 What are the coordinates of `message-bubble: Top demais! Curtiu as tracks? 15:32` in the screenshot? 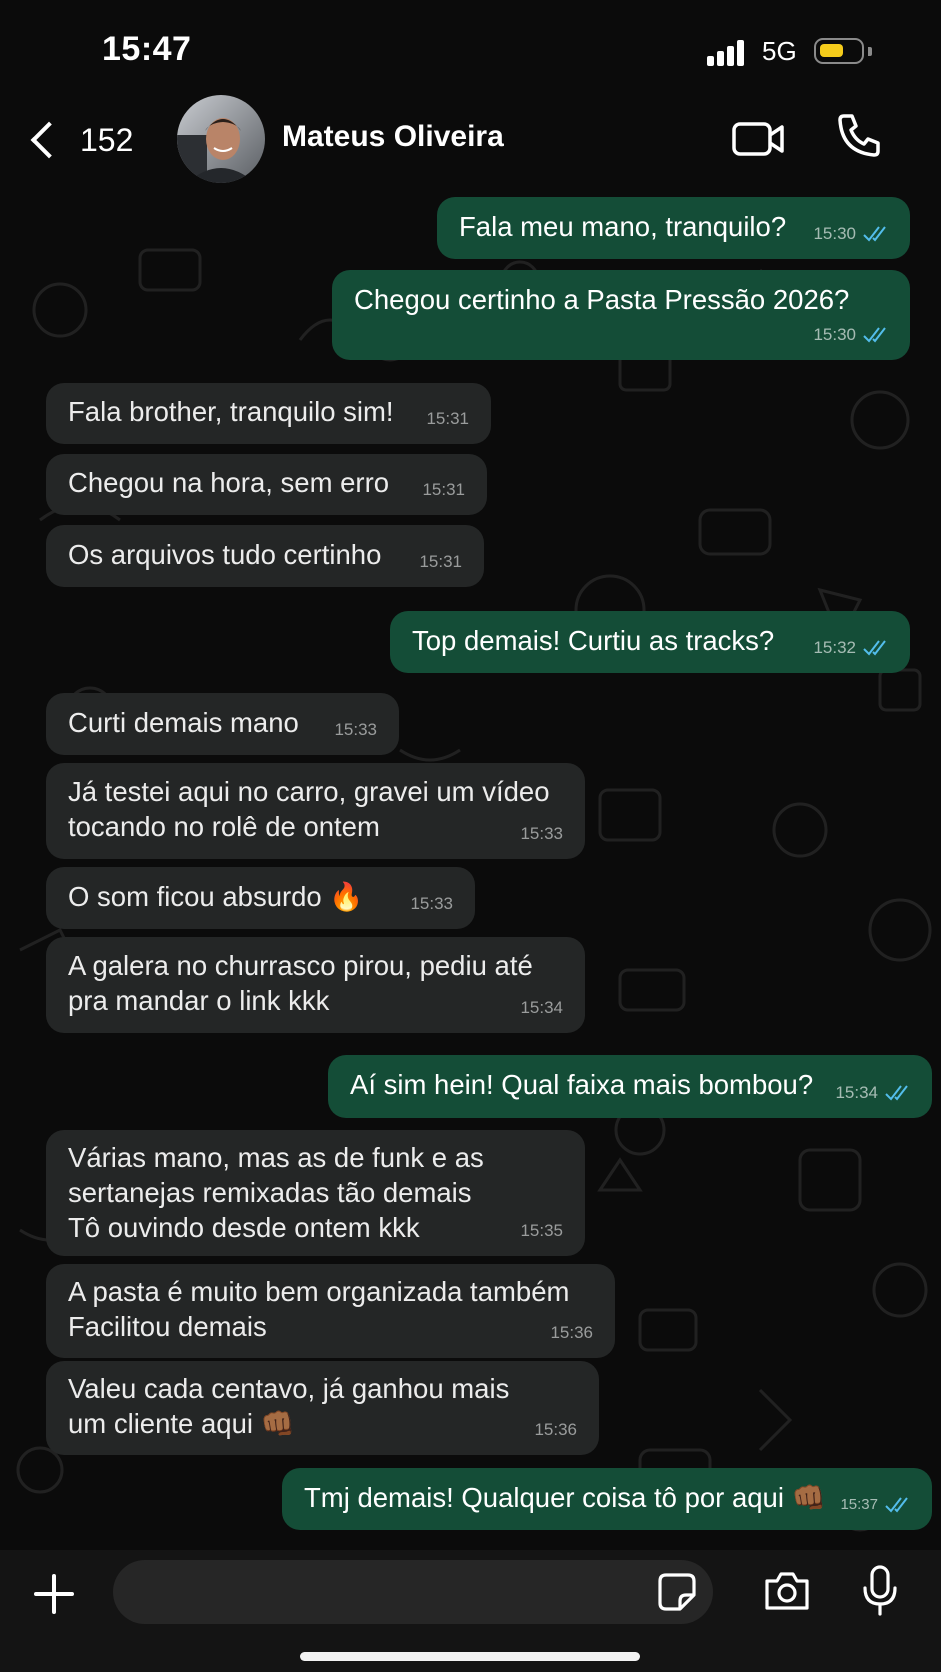 It's located at (650, 642).